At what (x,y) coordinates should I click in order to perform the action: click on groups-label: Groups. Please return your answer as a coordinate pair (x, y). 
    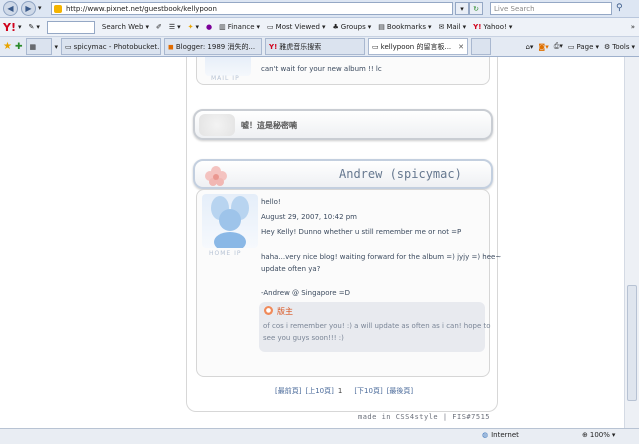
    Looking at the image, I should click on (353, 27).